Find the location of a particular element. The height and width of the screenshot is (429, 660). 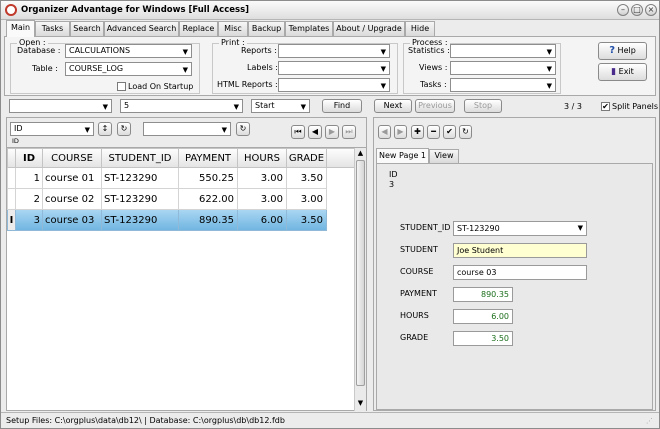

payment-field: 890.35 is located at coordinates (483, 294).